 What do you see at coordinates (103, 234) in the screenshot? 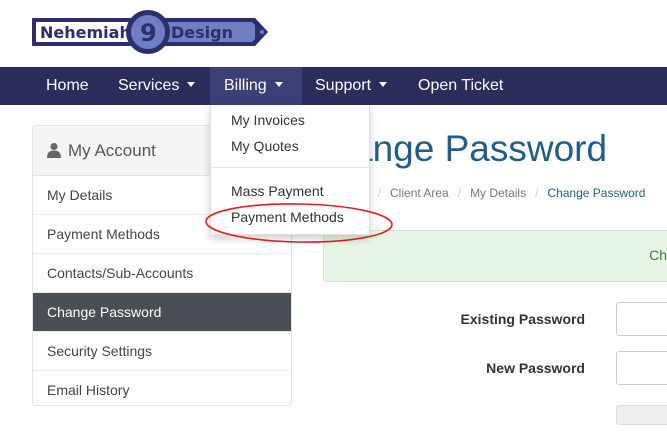
I see `sidebar-item-label: Payment Methods` at bounding box center [103, 234].